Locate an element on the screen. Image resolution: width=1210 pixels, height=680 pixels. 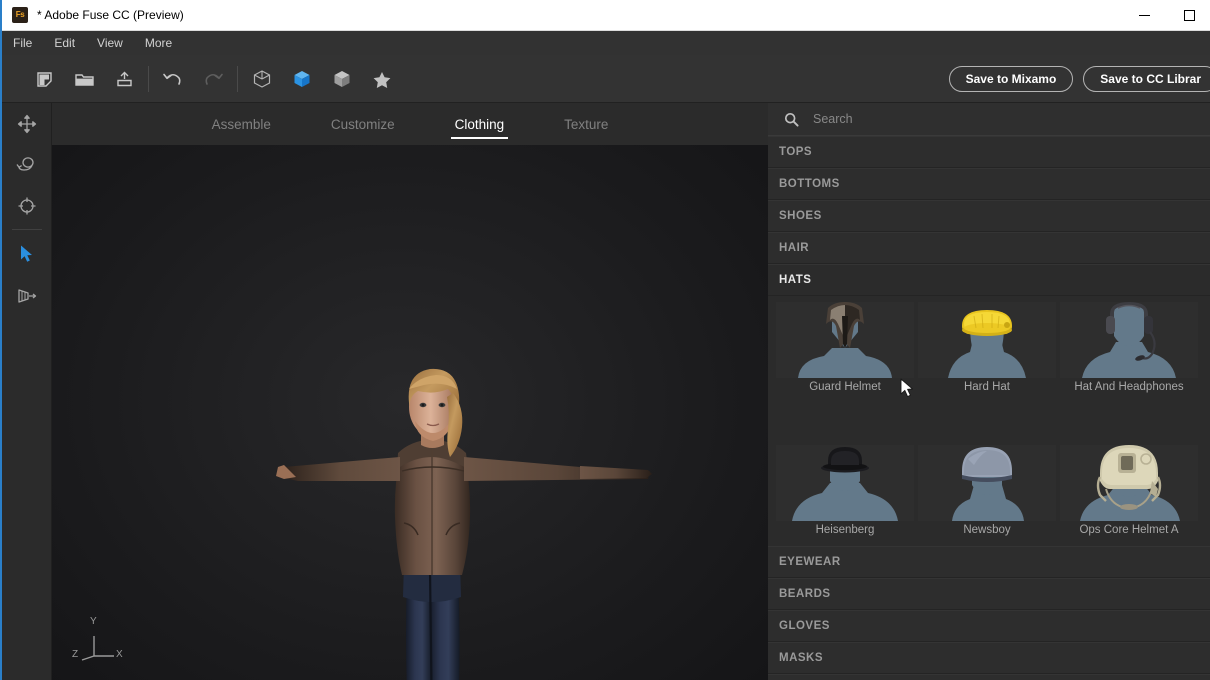
main-toolbar: Save to Mixamo Save to CC Librar is located at coordinates (606, 79).